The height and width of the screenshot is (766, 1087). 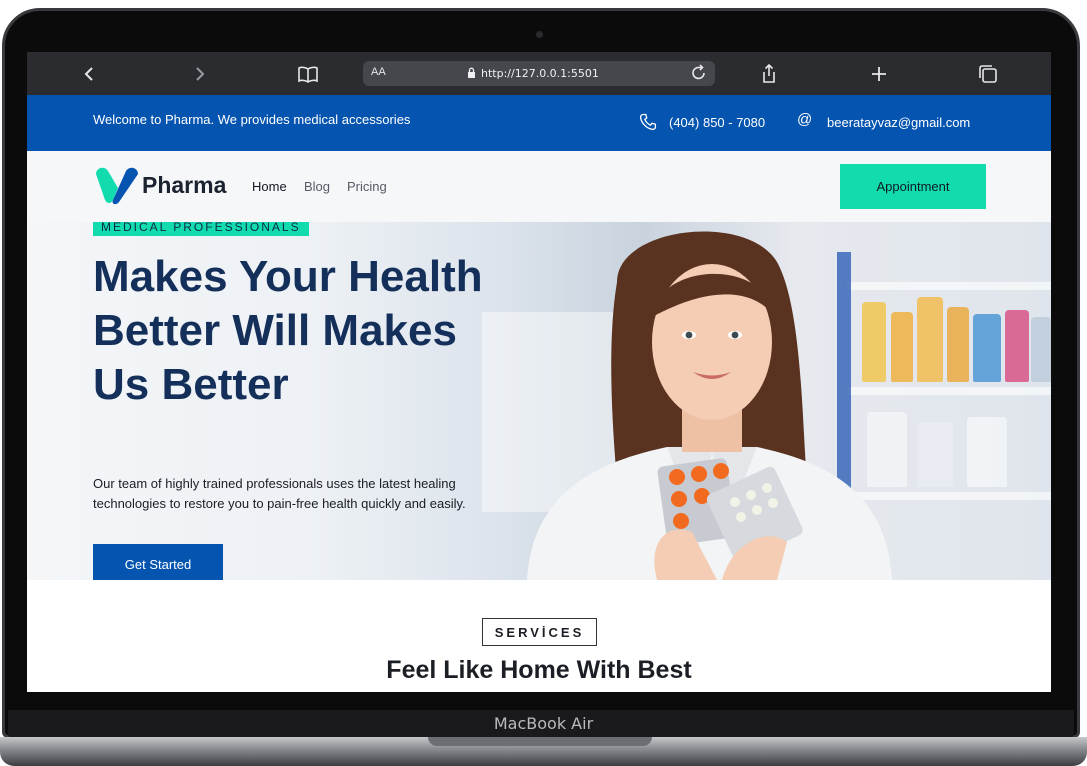 I want to click on address-bar: AA http://127.0.0.1:5501, so click(x=539, y=73).